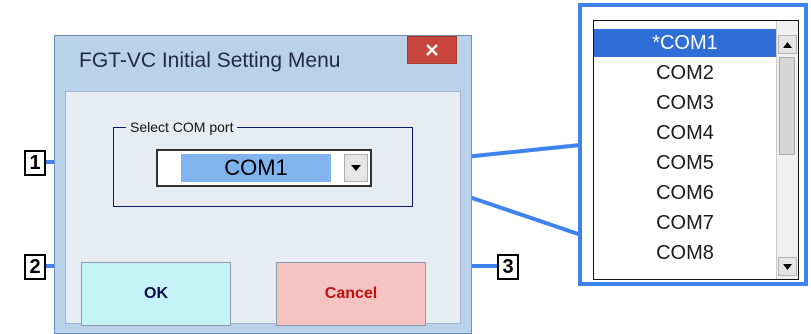 The height and width of the screenshot is (334, 811). I want to click on dropdown-item-com3: COM3, so click(685, 103).